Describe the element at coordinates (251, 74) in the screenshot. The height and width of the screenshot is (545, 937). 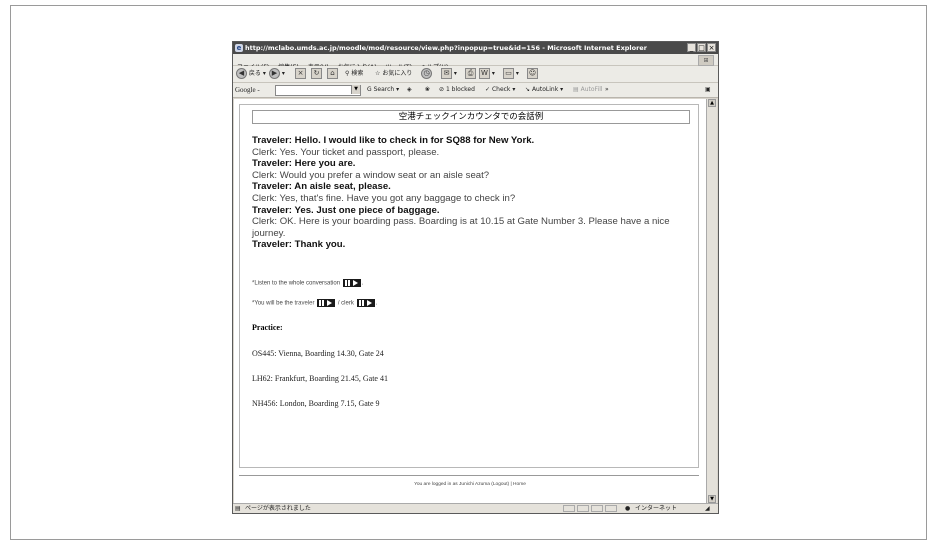
I see `back-button: ◀ 戻る ▾` at that location.